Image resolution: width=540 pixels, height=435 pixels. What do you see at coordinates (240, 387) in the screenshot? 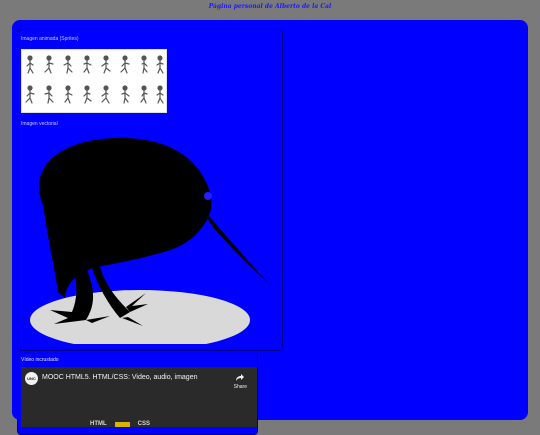
I see `share-label: Share` at bounding box center [240, 387].